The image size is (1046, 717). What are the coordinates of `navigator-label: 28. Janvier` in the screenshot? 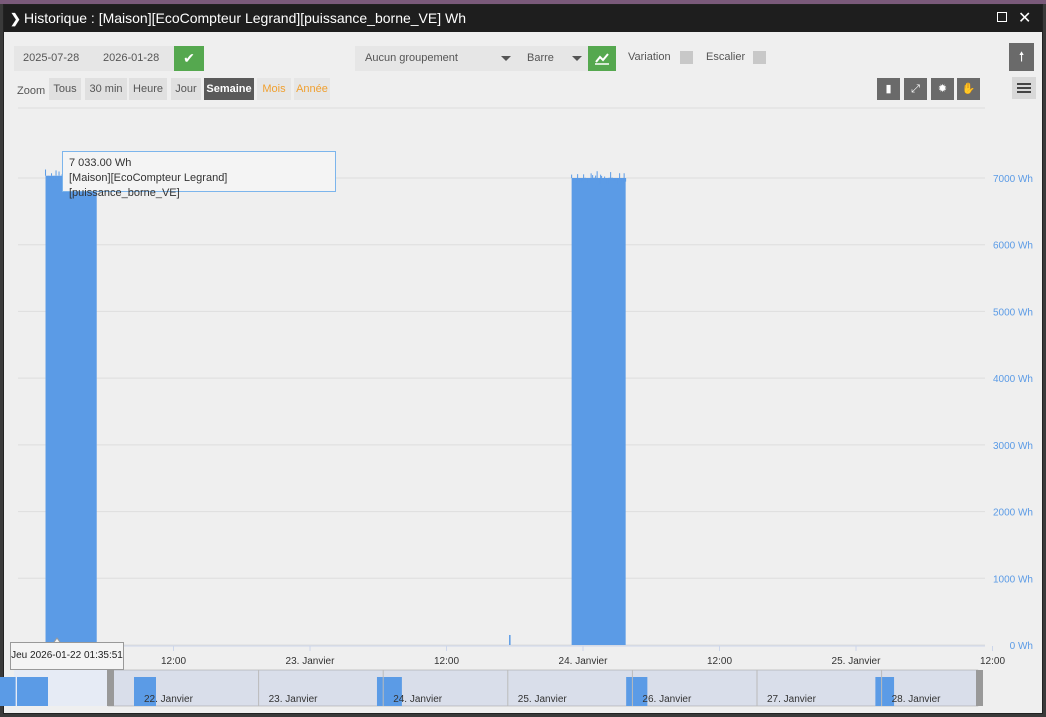 It's located at (917, 699).